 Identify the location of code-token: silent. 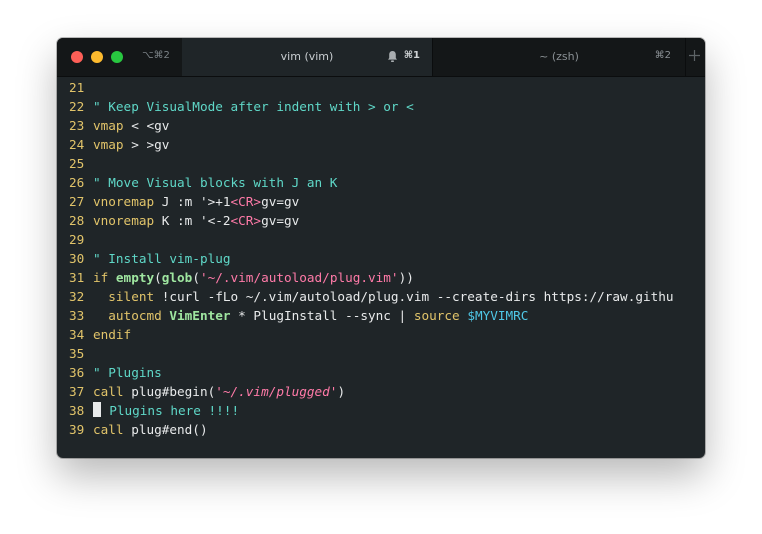
(124, 296).